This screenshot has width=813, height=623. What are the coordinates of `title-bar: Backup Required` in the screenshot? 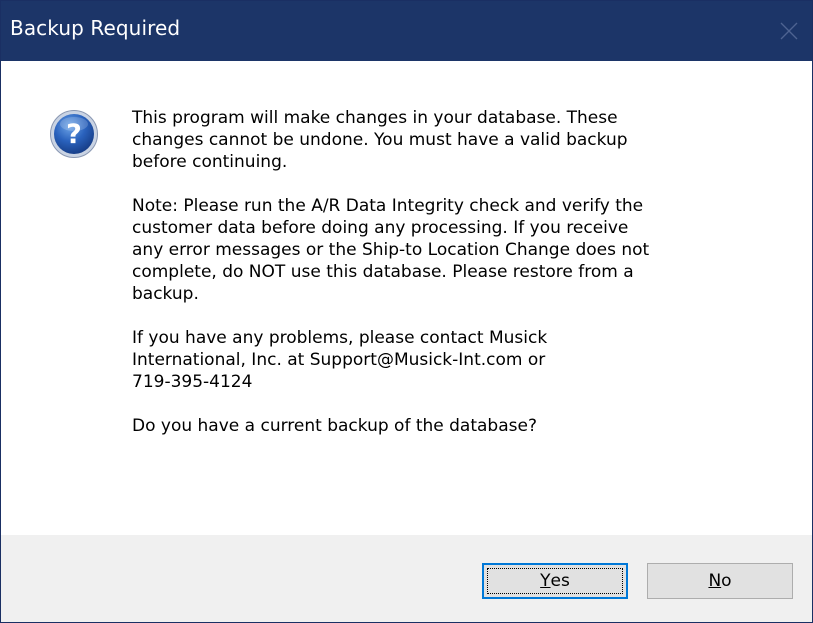 It's located at (406, 31).